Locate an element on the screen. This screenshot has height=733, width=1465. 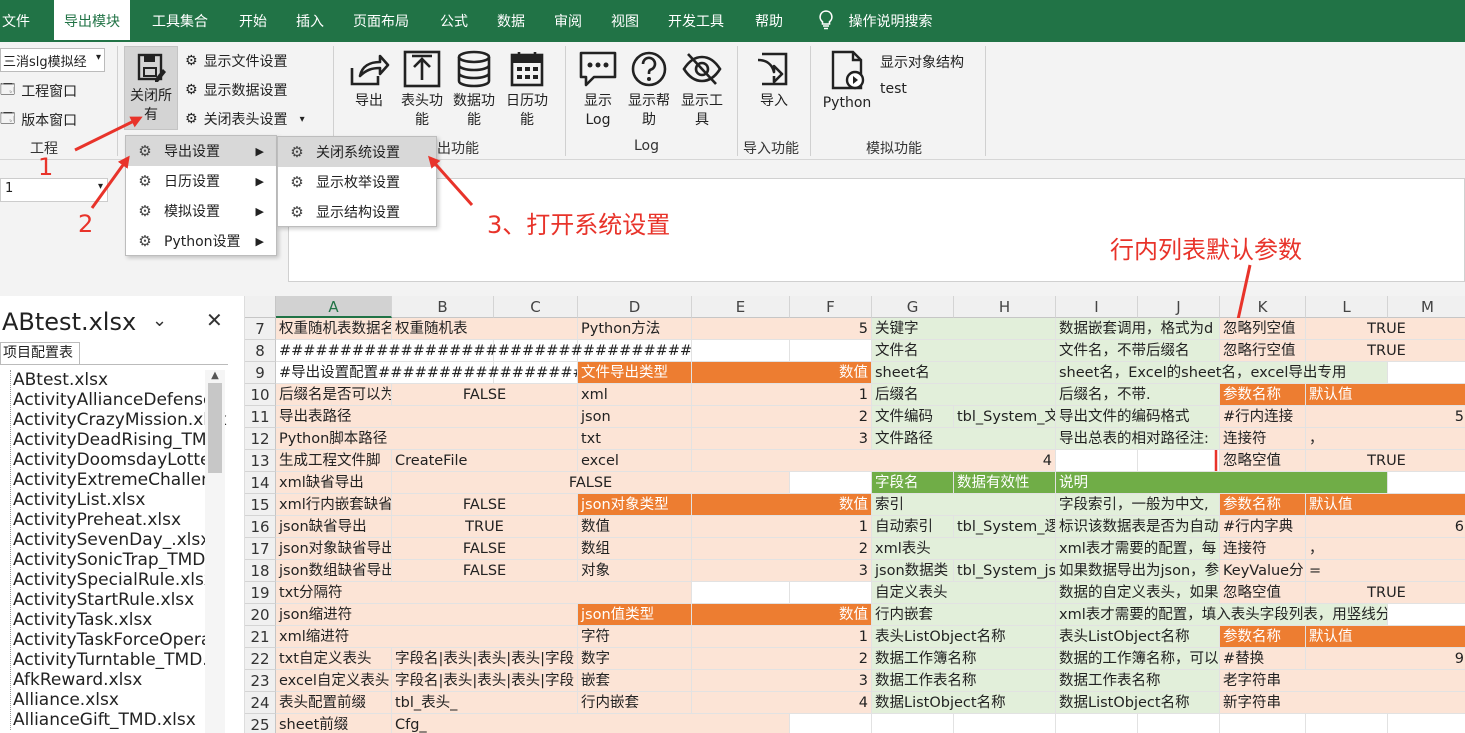
grid-cell: json值类型 is located at coordinates (635, 615).